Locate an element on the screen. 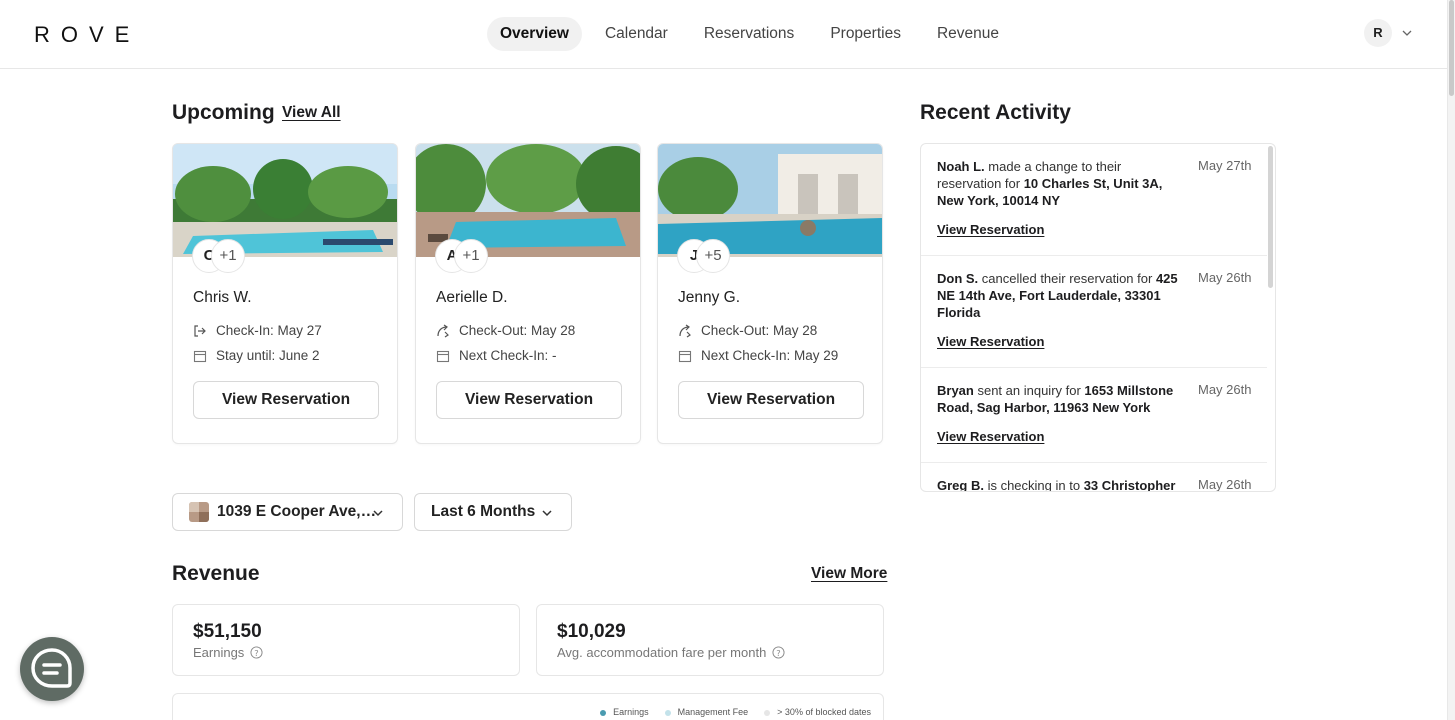 The width and height of the screenshot is (1455, 720). activity-user: Bryan is located at coordinates (955, 390).